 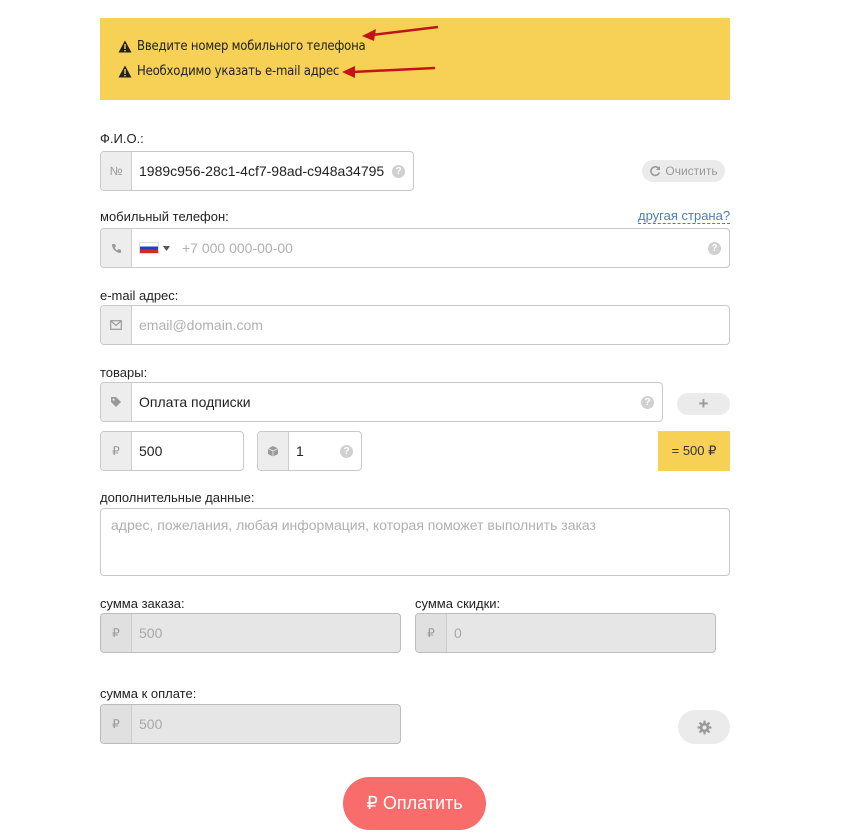 I want to click on caret-down-icon, so click(x=166, y=248).